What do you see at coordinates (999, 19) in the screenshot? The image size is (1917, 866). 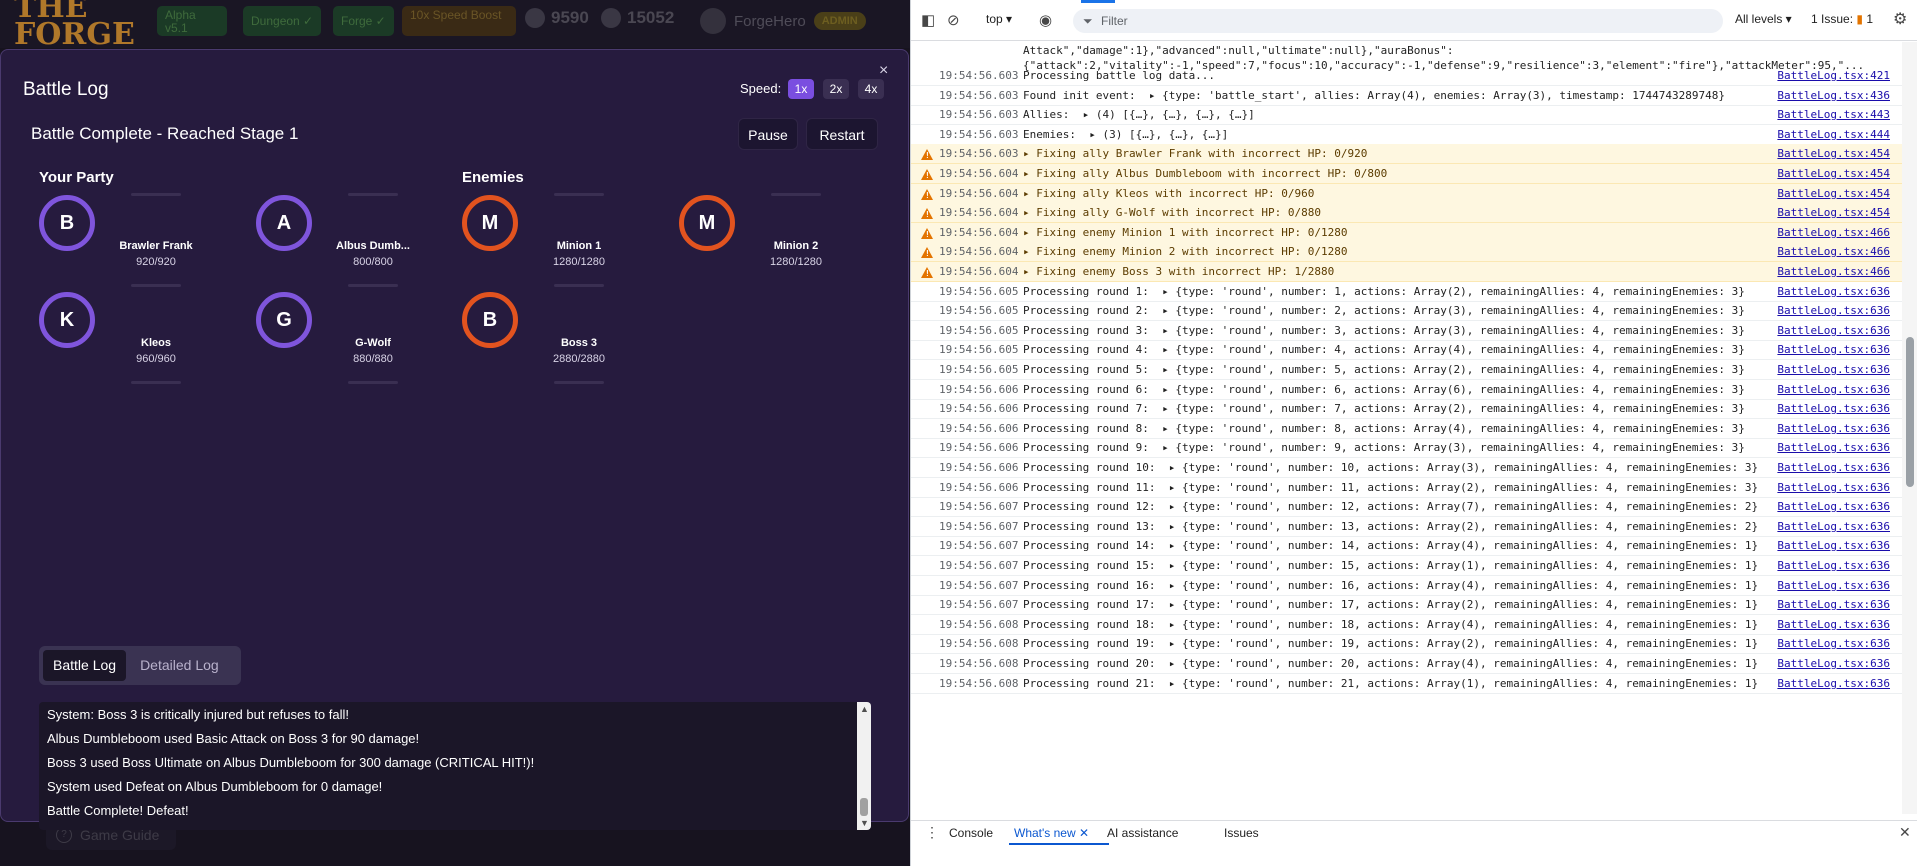 I see `context-select: top ▾` at bounding box center [999, 19].